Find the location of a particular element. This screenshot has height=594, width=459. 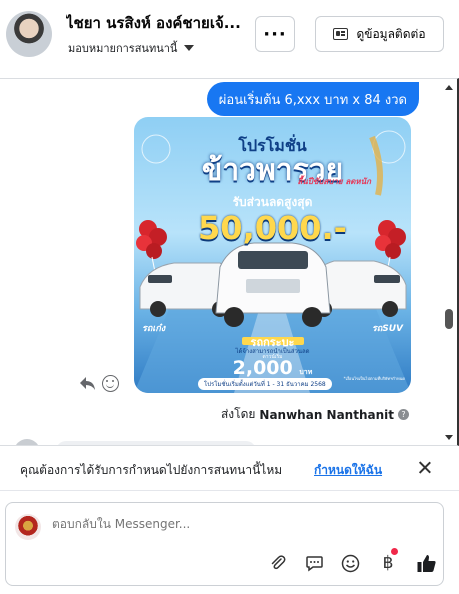

sent-by-line: ส่งโดย Nanwhan Nanthanit ? is located at coordinates (315, 414).